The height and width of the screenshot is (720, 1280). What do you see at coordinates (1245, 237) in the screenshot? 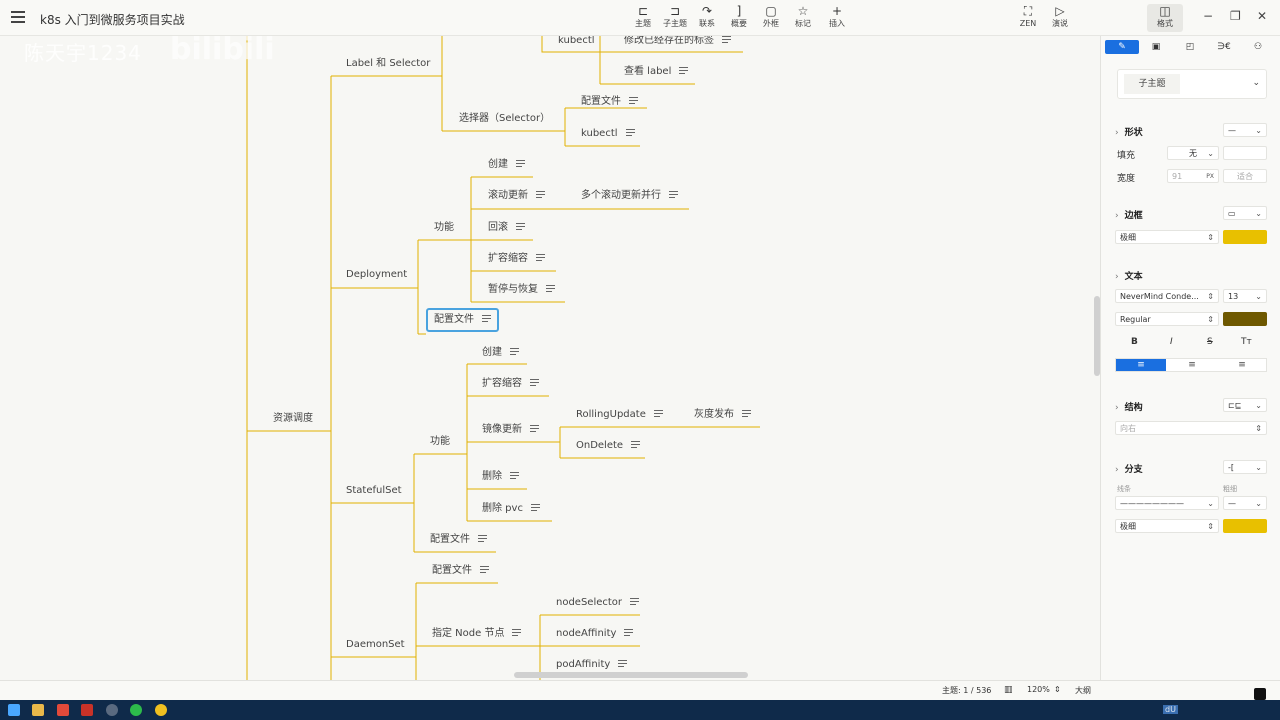
I see `border-color-swatch` at bounding box center [1245, 237].